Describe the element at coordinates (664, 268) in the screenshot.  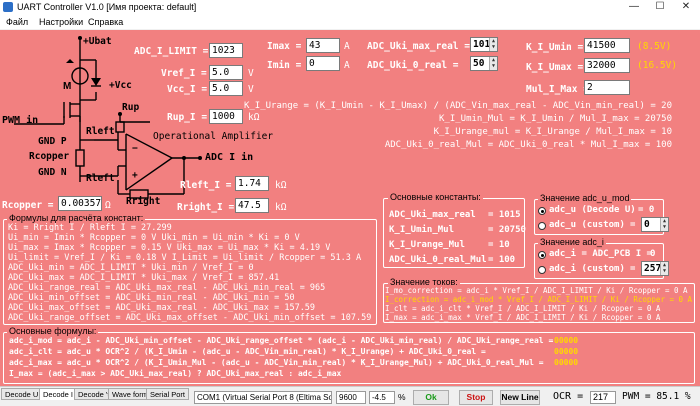
I see `adc-i-custom-spin: ▲ ▼` at that location.